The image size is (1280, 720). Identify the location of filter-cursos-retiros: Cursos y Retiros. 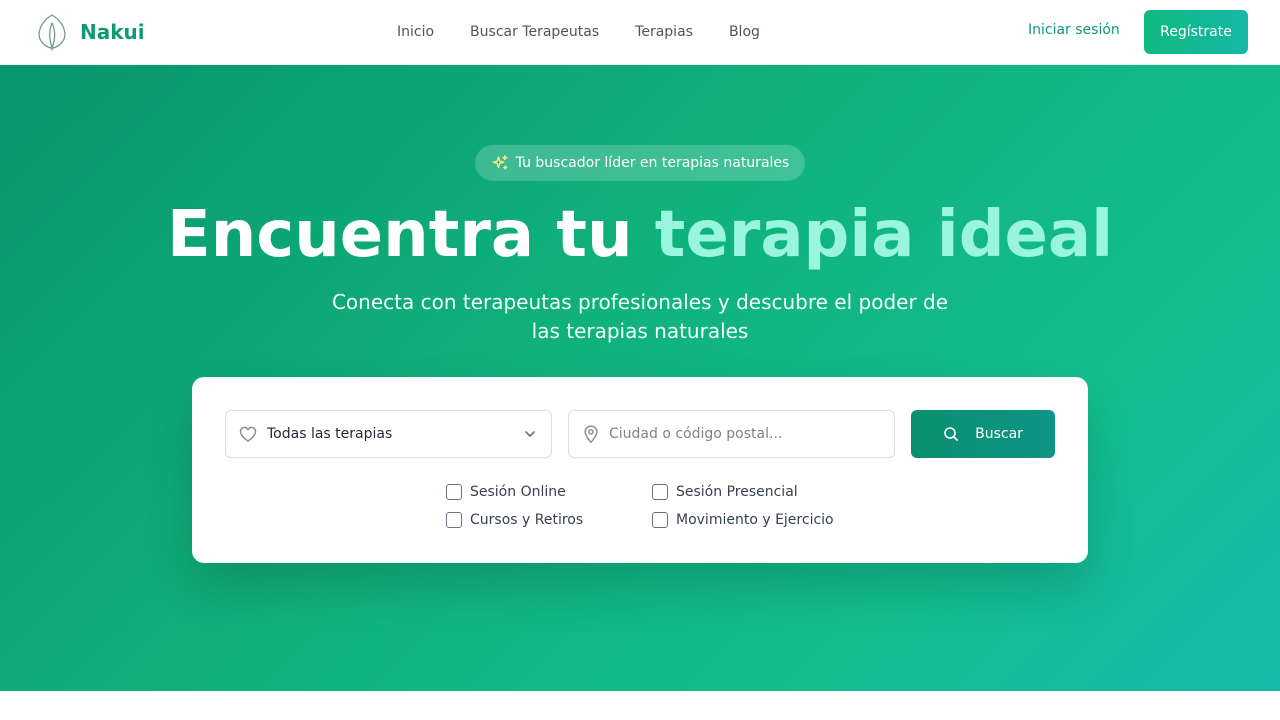
(514, 520).